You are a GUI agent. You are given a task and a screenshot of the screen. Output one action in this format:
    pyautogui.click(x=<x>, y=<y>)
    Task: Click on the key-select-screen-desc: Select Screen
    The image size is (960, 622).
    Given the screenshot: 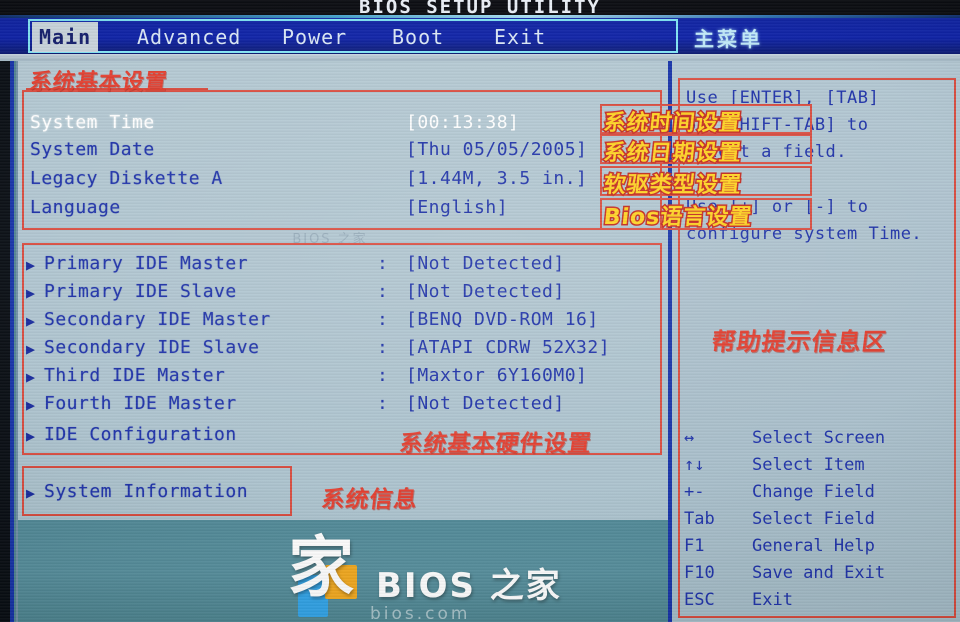 What is the action you would take?
    pyautogui.click(x=819, y=438)
    